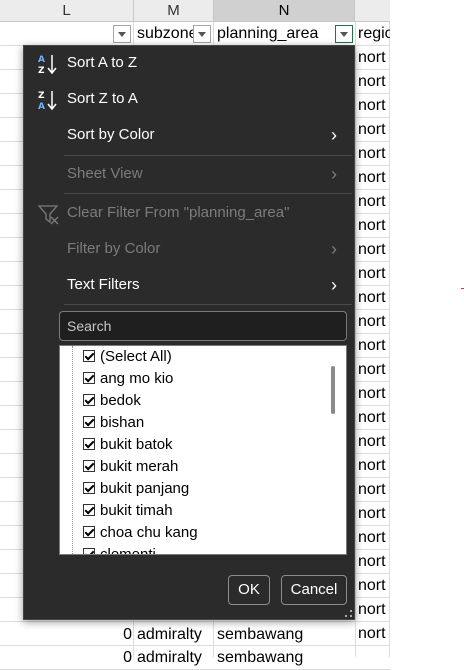 This screenshot has width=464, height=670. Describe the element at coordinates (102, 98) in the screenshot. I see `sort-z-to-a-label: Sort Z to A` at that location.